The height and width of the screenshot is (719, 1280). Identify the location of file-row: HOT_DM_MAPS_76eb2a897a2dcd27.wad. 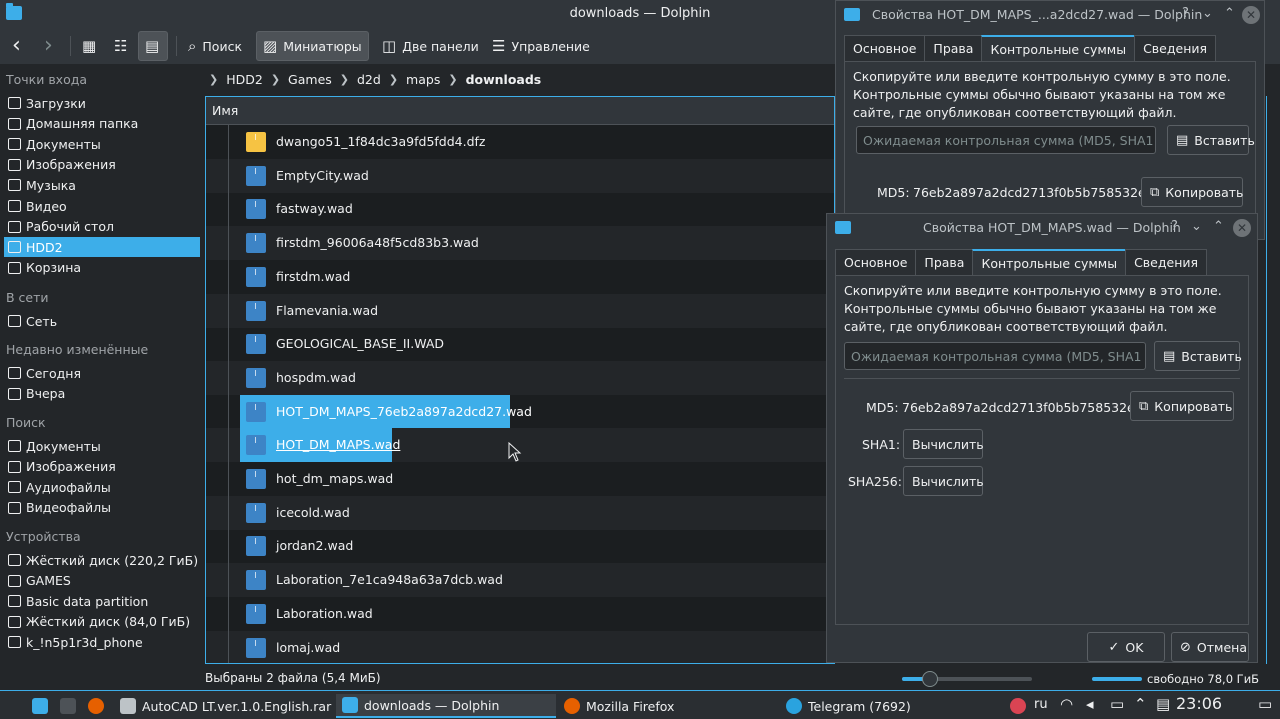
(520, 411).